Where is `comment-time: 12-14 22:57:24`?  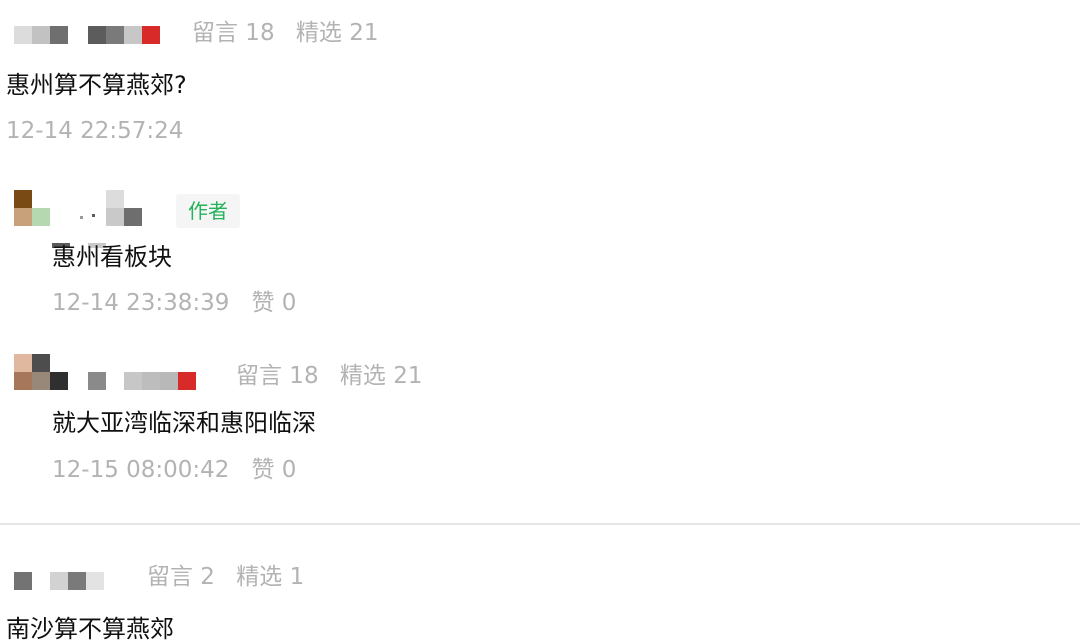 comment-time: 12-14 22:57:24 is located at coordinates (95, 131).